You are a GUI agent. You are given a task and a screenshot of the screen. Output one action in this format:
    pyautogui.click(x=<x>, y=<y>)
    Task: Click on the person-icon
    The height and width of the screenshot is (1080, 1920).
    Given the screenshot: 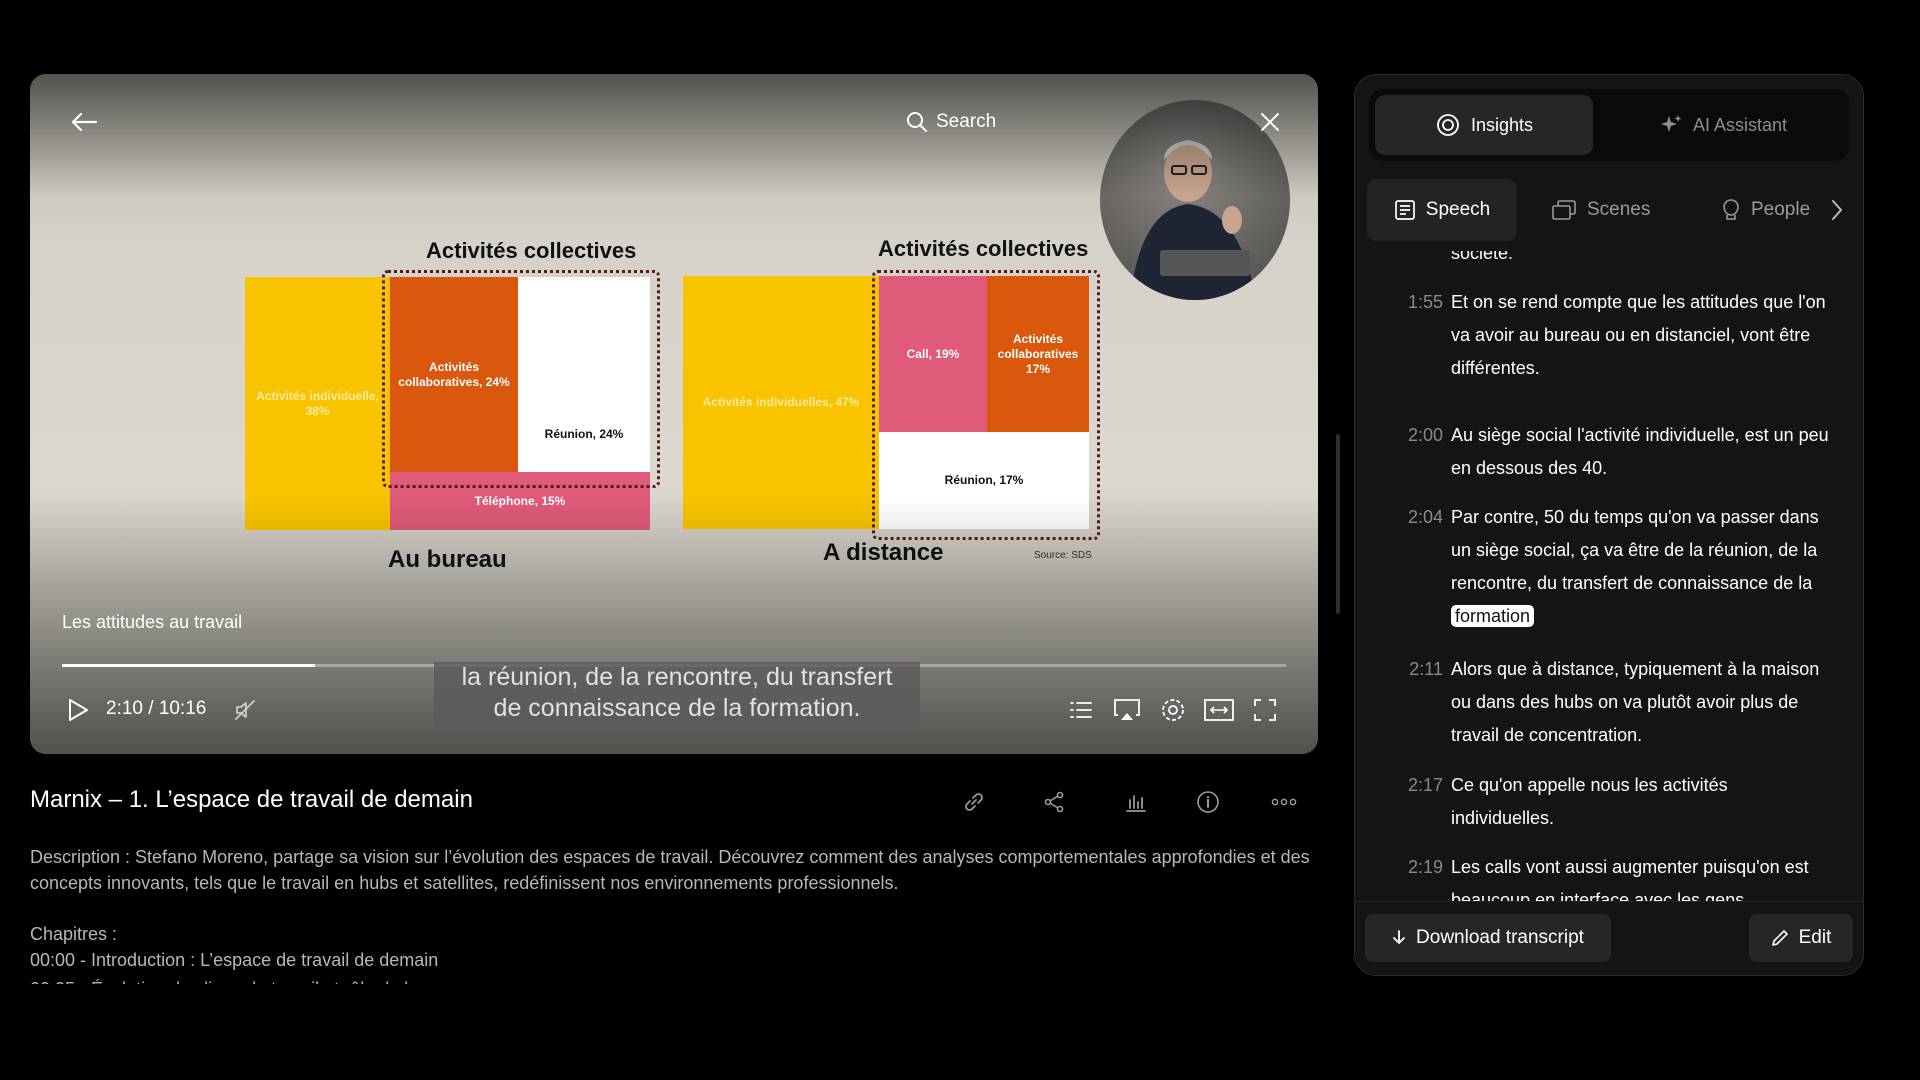 What is the action you would take?
    pyautogui.click(x=1731, y=209)
    